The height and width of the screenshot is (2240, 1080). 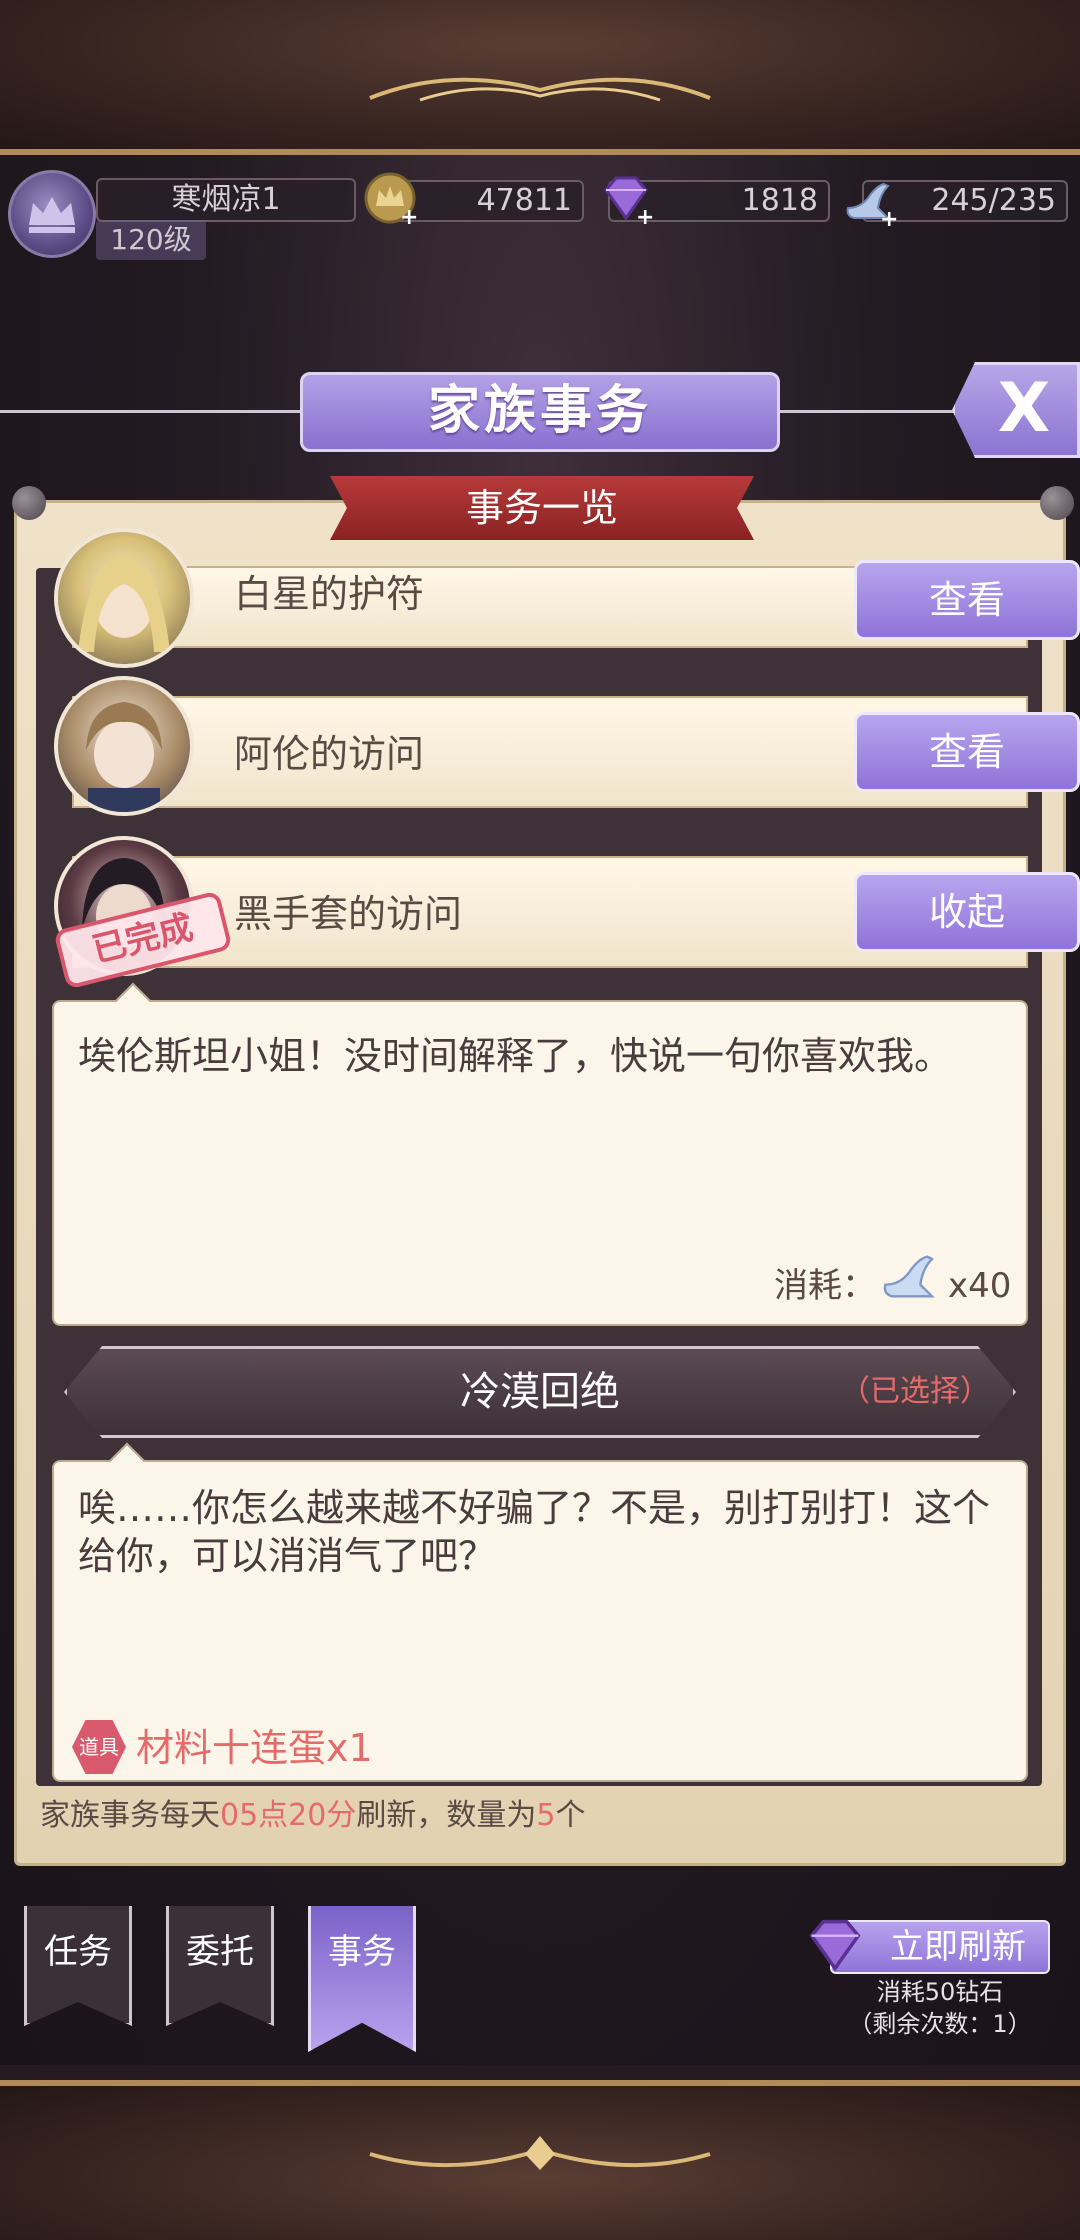 What do you see at coordinates (570, 1815) in the screenshot?
I see `refresh-note-suffix: 个` at bounding box center [570, 1815].